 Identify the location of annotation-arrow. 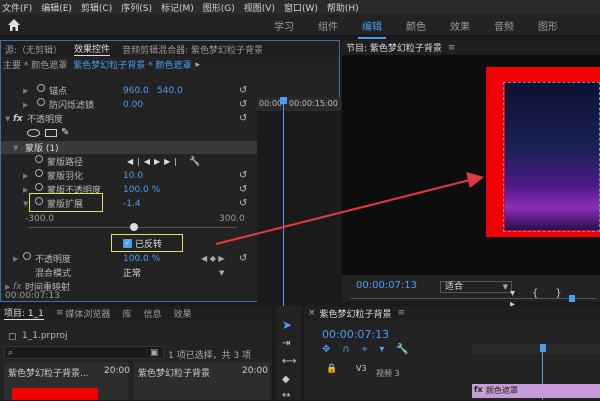
(349, 208).